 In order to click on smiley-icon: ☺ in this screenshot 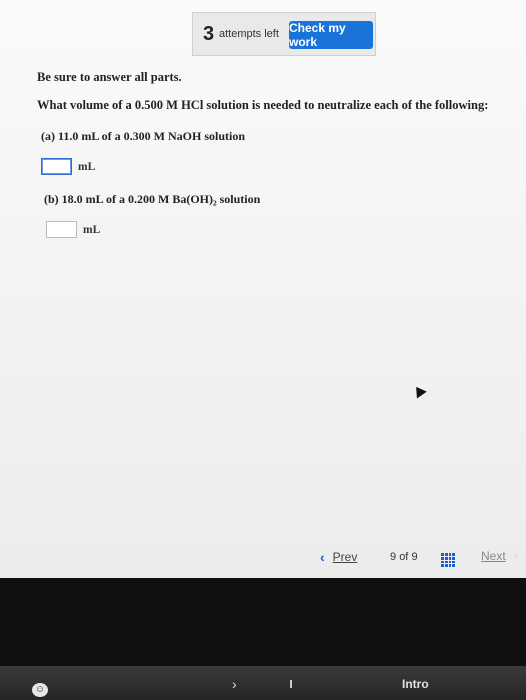, I will do `click(40, 690)`.